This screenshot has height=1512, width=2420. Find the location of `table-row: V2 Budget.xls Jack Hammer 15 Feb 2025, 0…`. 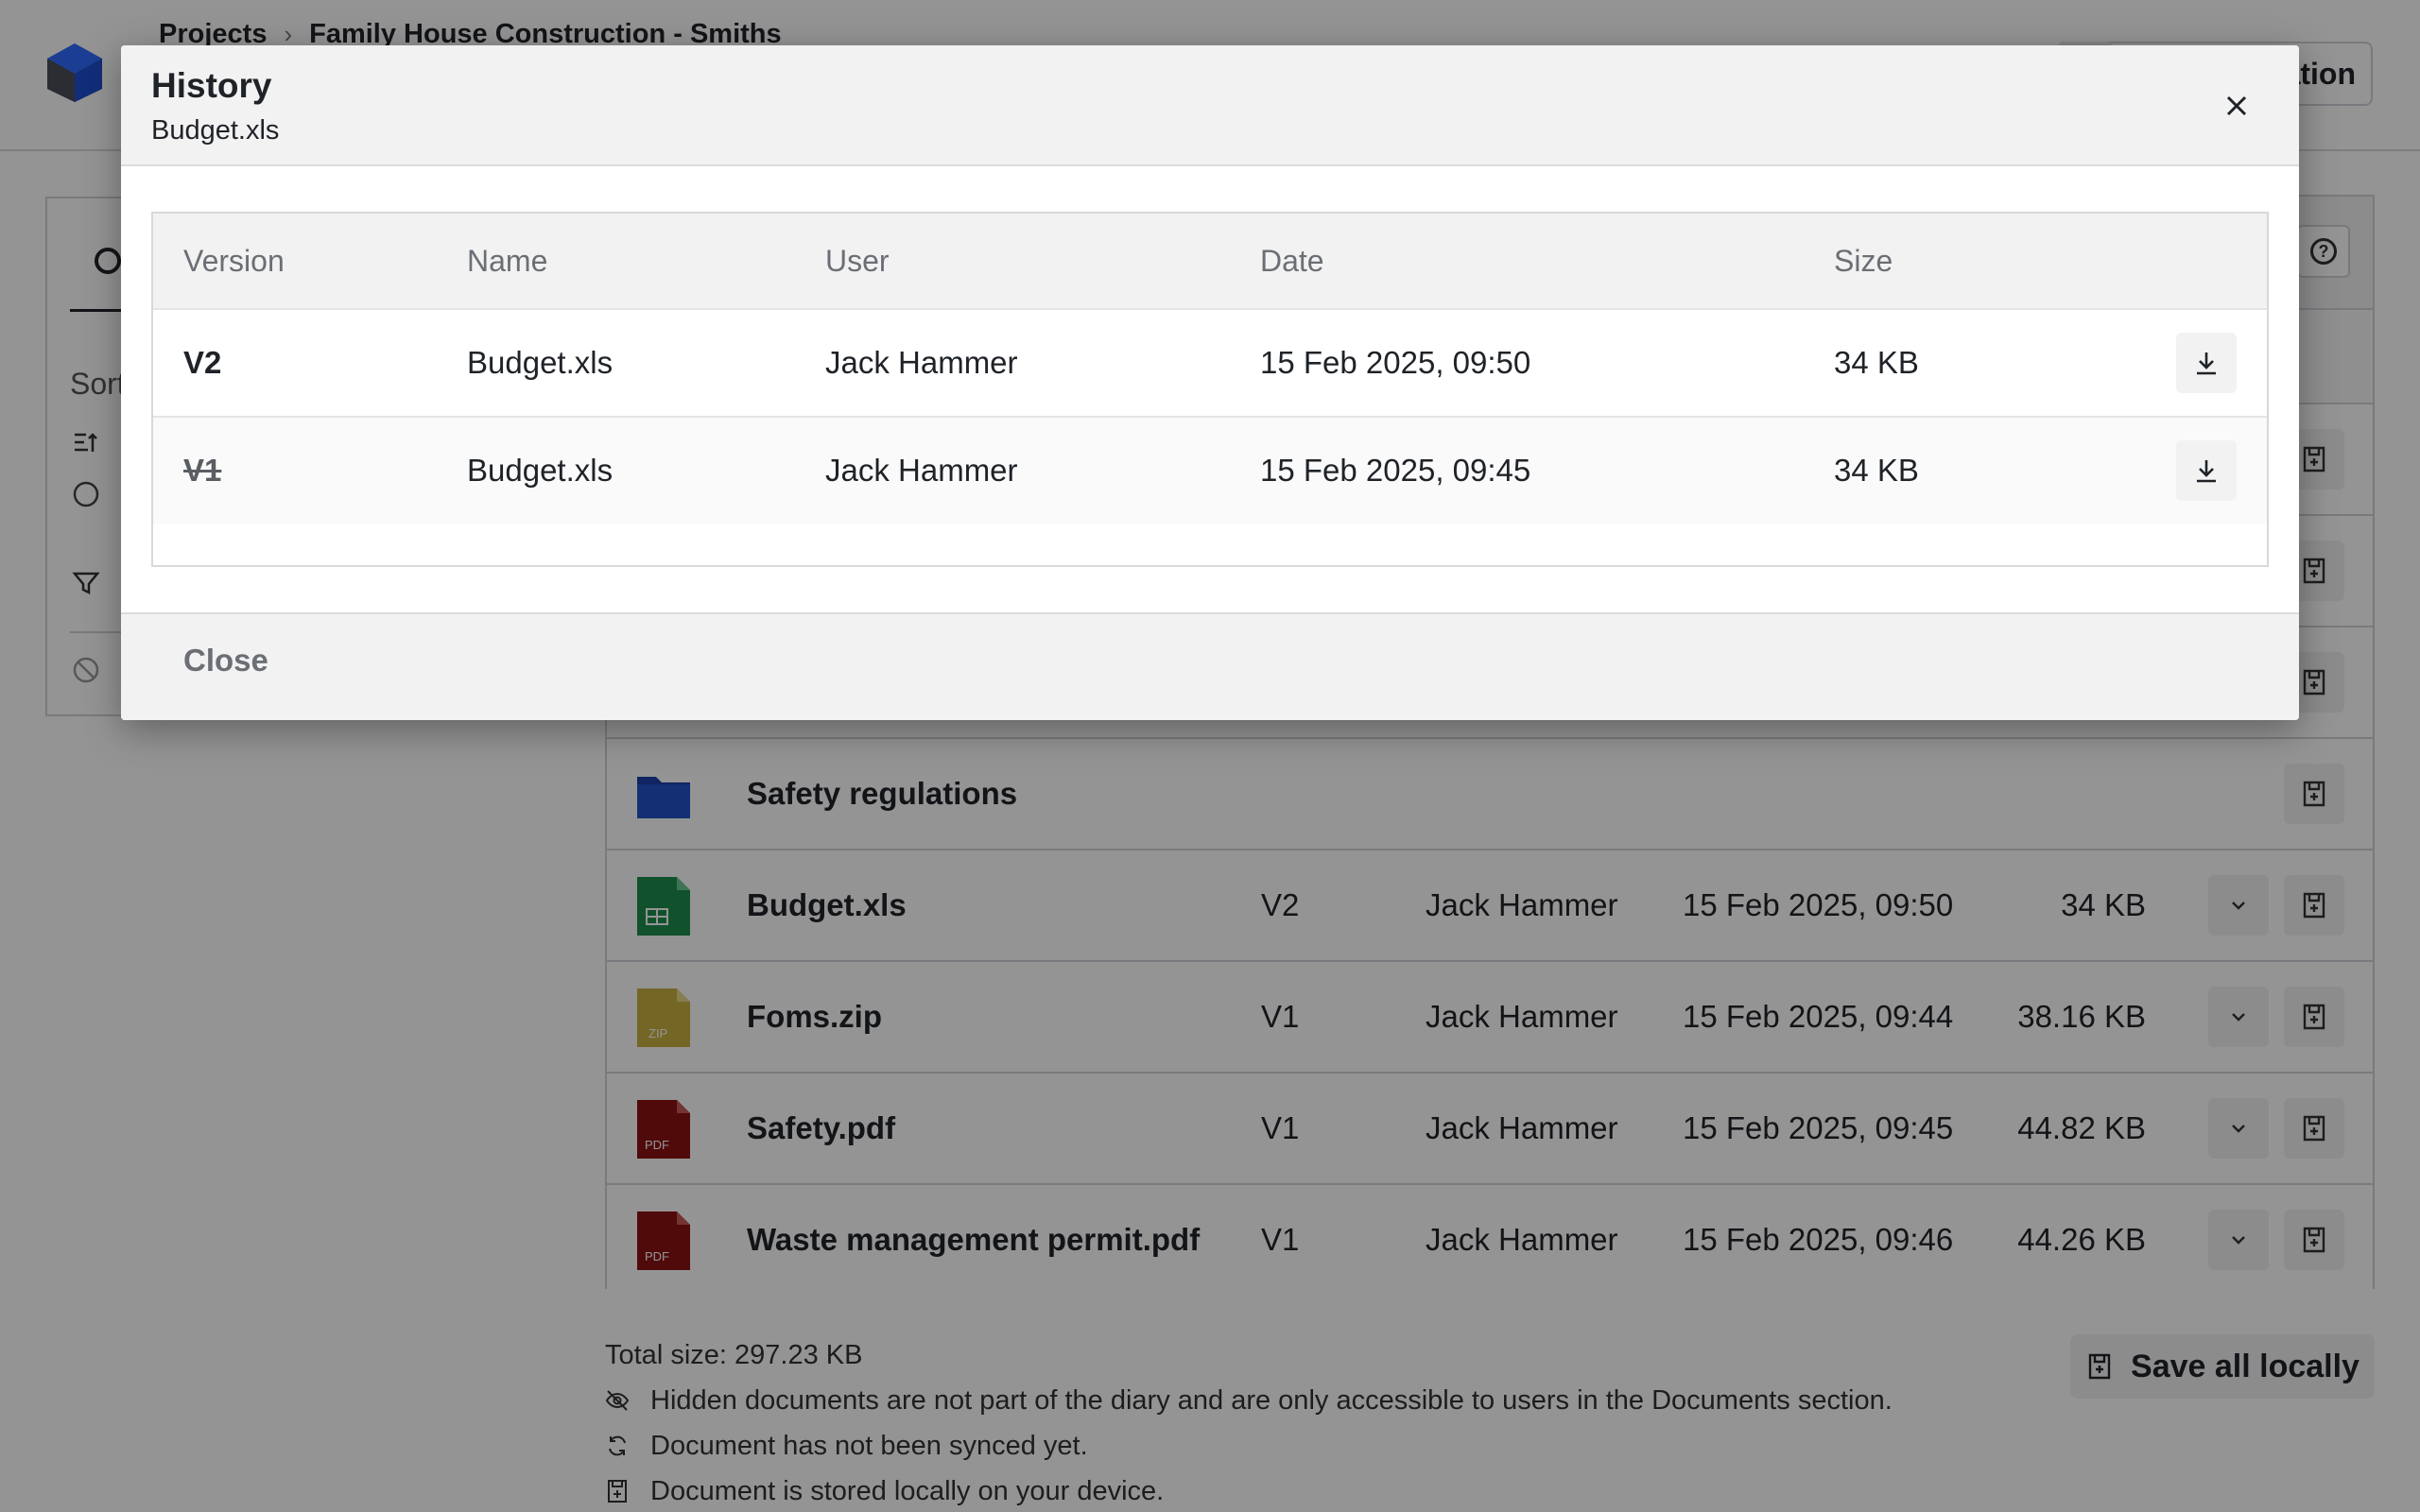

table-row: V2 Budget.xls Jack Hammer 15 Feb 2025, 0… is located at coordinates (1210, 362).